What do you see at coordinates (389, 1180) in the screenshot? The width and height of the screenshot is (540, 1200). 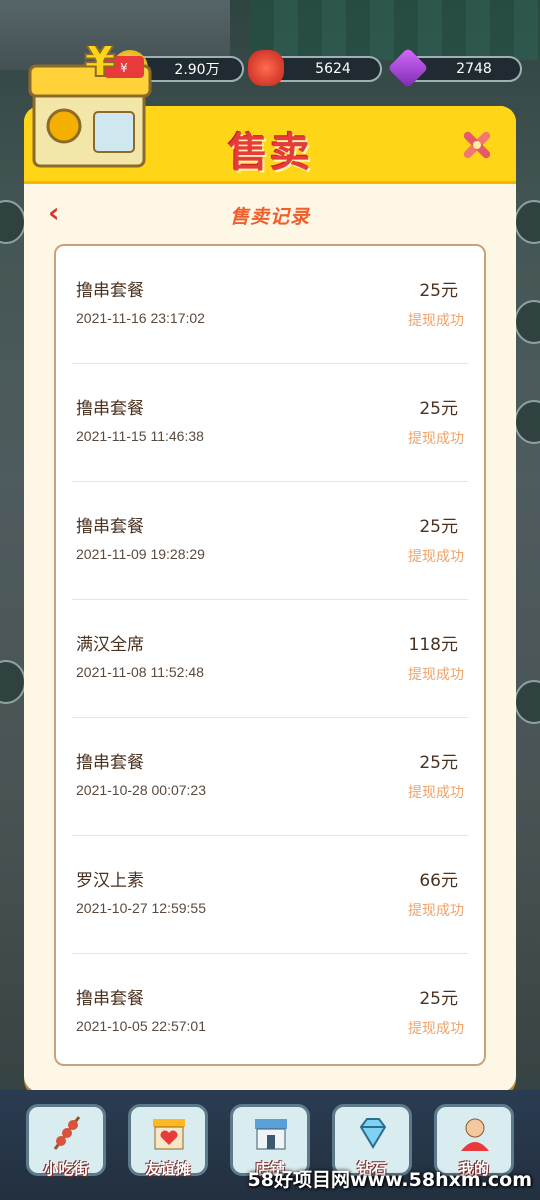 I see `watermark: 58好项目网www.58hxm.com` at bounding box center [389, 1180].